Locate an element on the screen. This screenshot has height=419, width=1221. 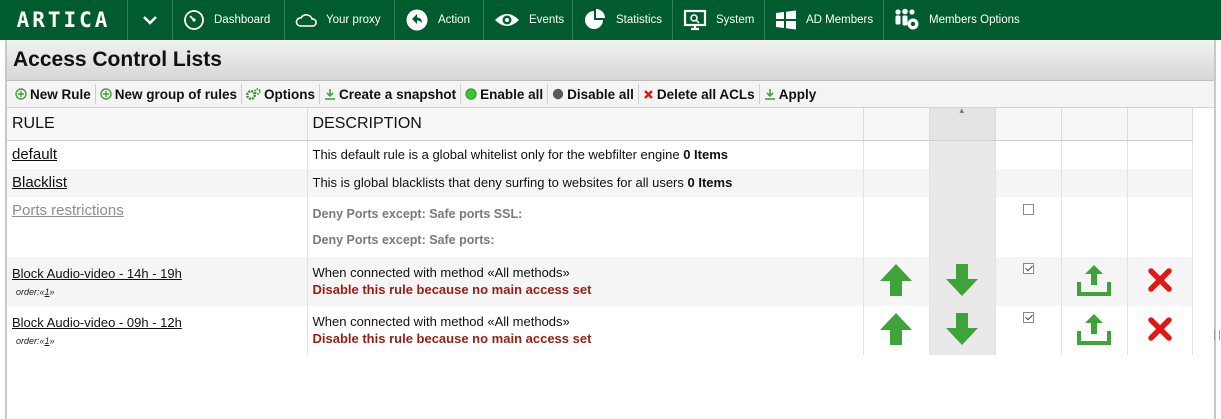
apply-button: Apply is located at coordinates (790, 94).